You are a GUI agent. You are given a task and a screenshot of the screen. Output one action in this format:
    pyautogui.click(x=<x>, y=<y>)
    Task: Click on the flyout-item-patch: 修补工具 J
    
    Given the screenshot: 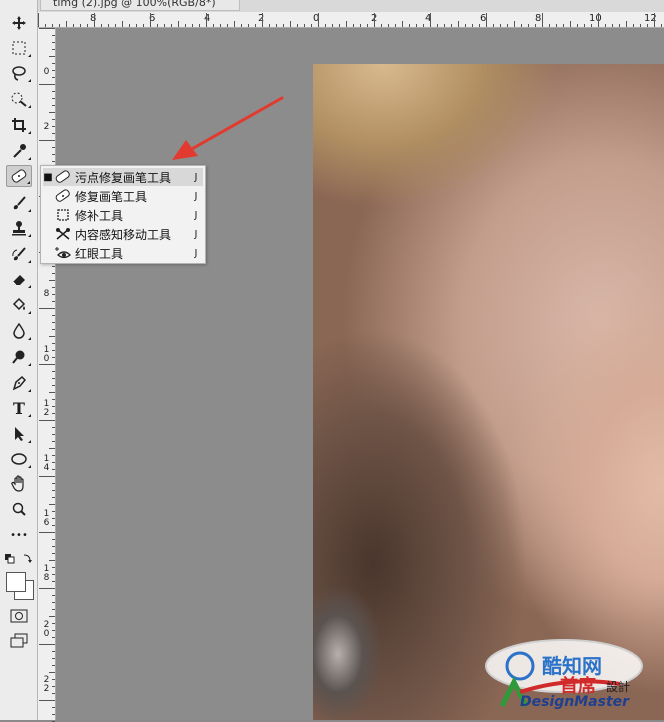 What is the action you would take?
    pyautogui.click(x=123, y=215)
    